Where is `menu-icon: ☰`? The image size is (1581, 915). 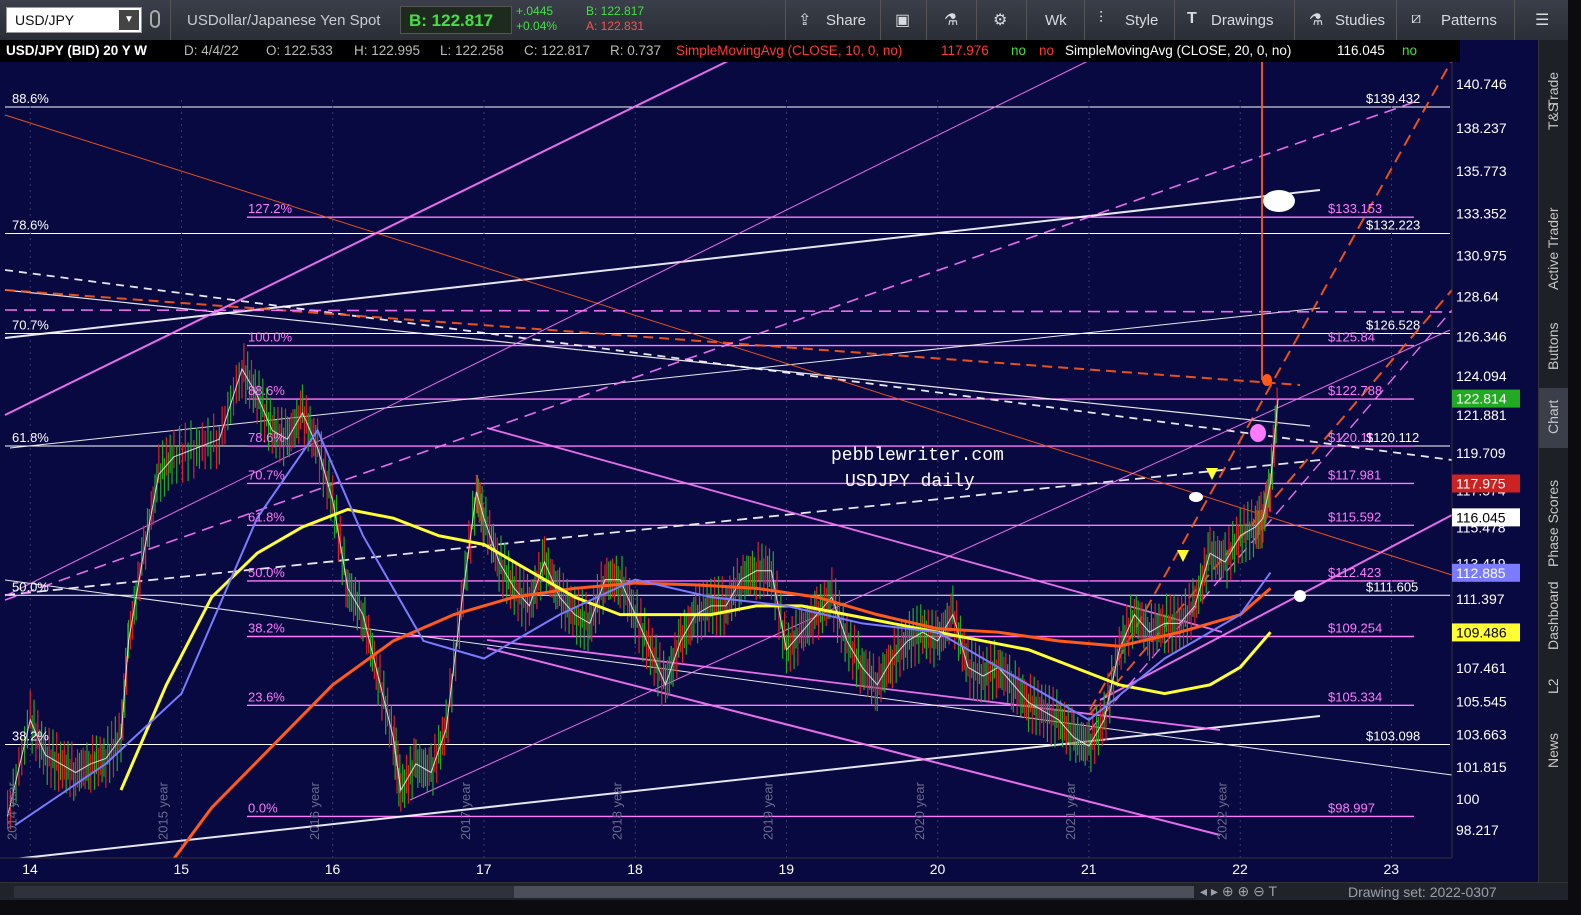 menu-icon: ☰ is located at coordinates (1542, 20).